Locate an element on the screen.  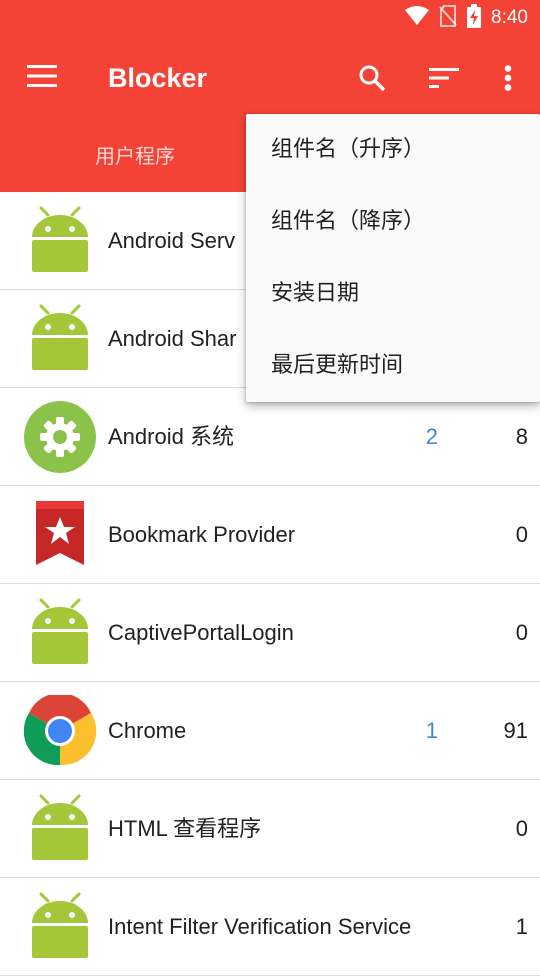
list-item: CaptivePortalLogin 0 is located at coordinates (270, 633).